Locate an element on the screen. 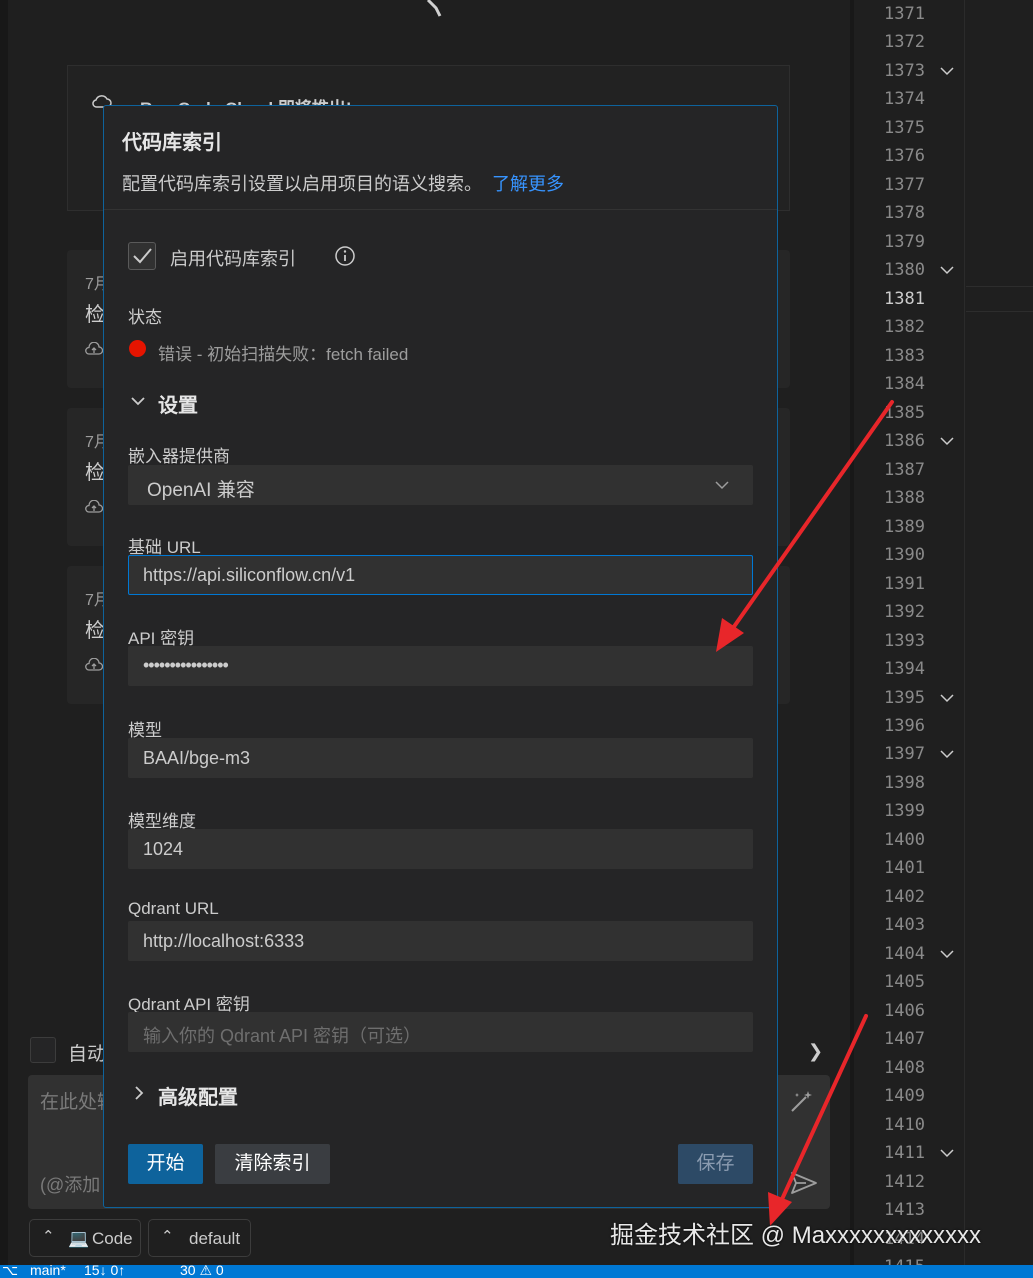 The image size is (1033, 1278). current-line-highlight is located at coordinates (999, 299).